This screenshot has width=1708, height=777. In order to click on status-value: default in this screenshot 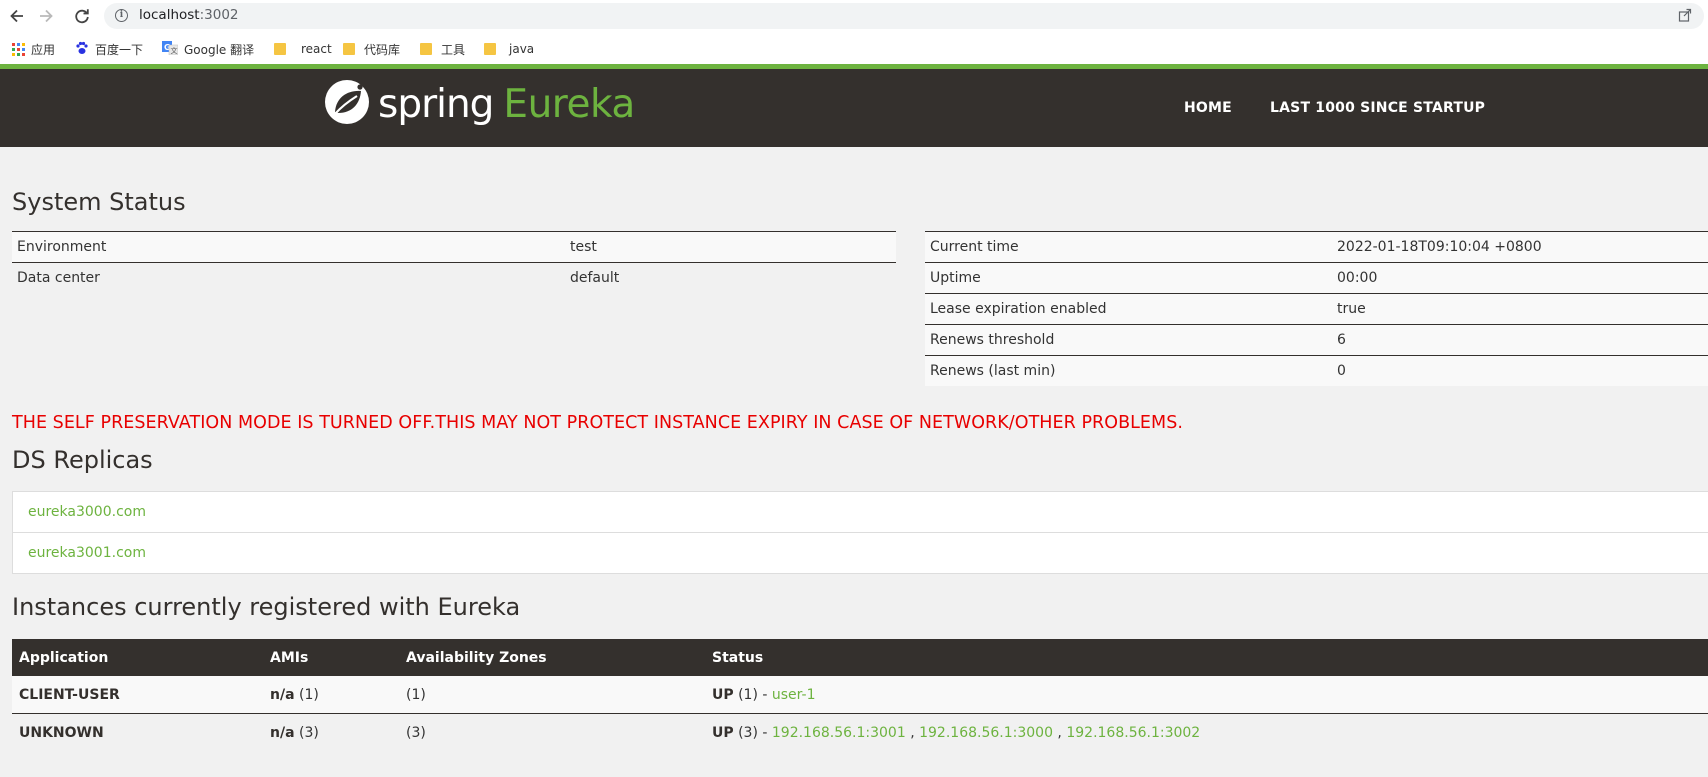, I will do `click(730, 277)`.